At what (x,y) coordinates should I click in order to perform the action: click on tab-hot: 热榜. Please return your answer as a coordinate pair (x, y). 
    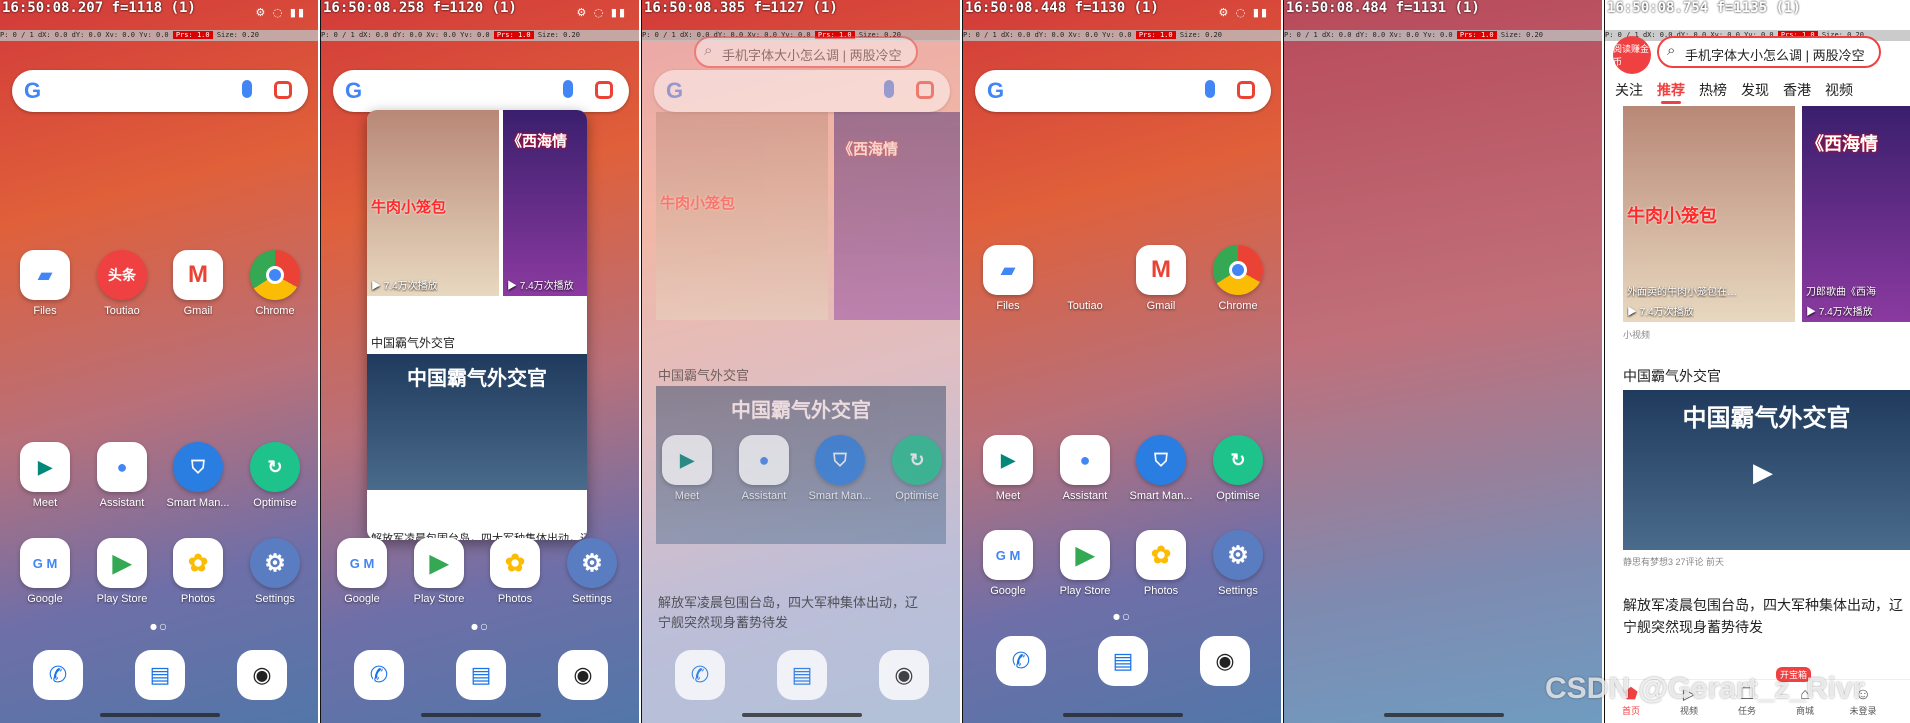
    Looking at the image, I should click on (1713, 90).